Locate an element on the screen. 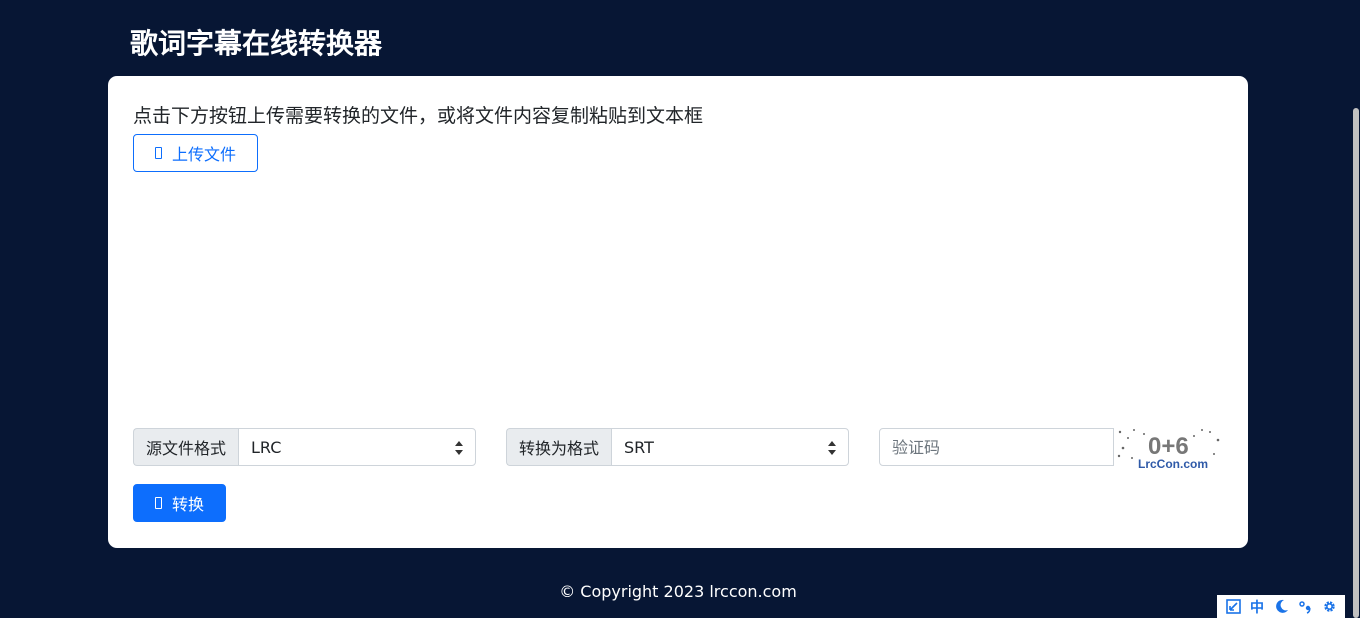 The height and width of the screenshot is (618, 1360). captcha-brand: LrcCon.com is located at coordinates (1173, 463).